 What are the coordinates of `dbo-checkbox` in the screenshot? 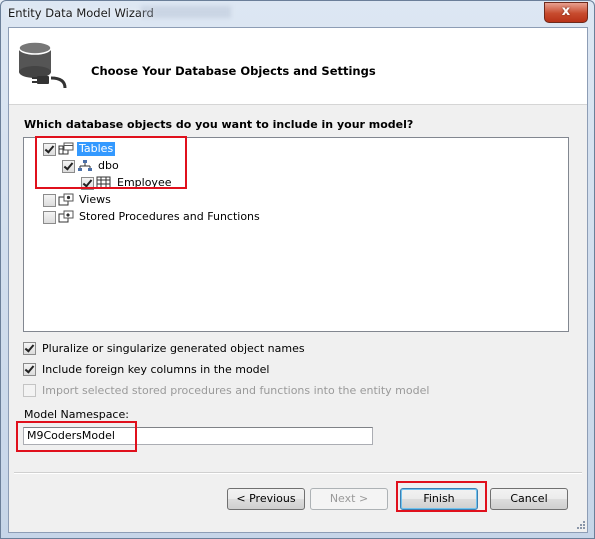 It's located at (68, 166).